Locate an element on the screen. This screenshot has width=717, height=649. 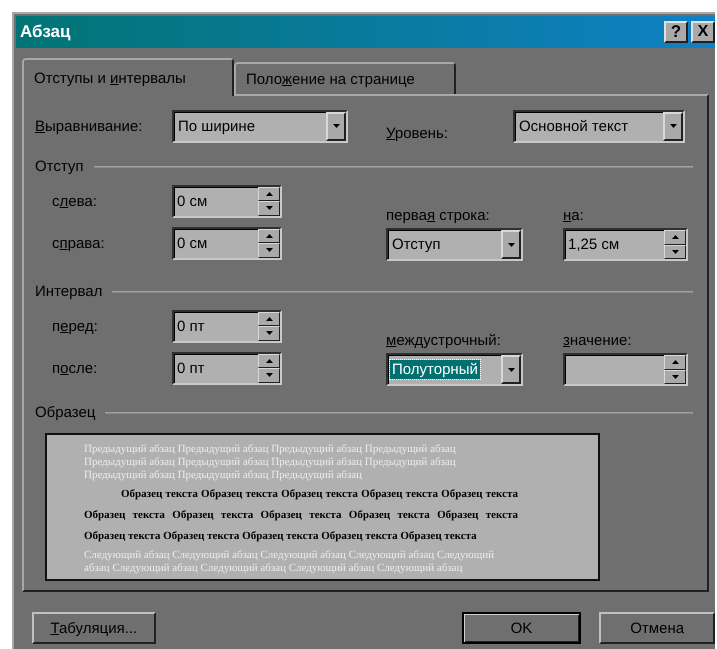
field-label: справа: is located at coordinates (78, 243).